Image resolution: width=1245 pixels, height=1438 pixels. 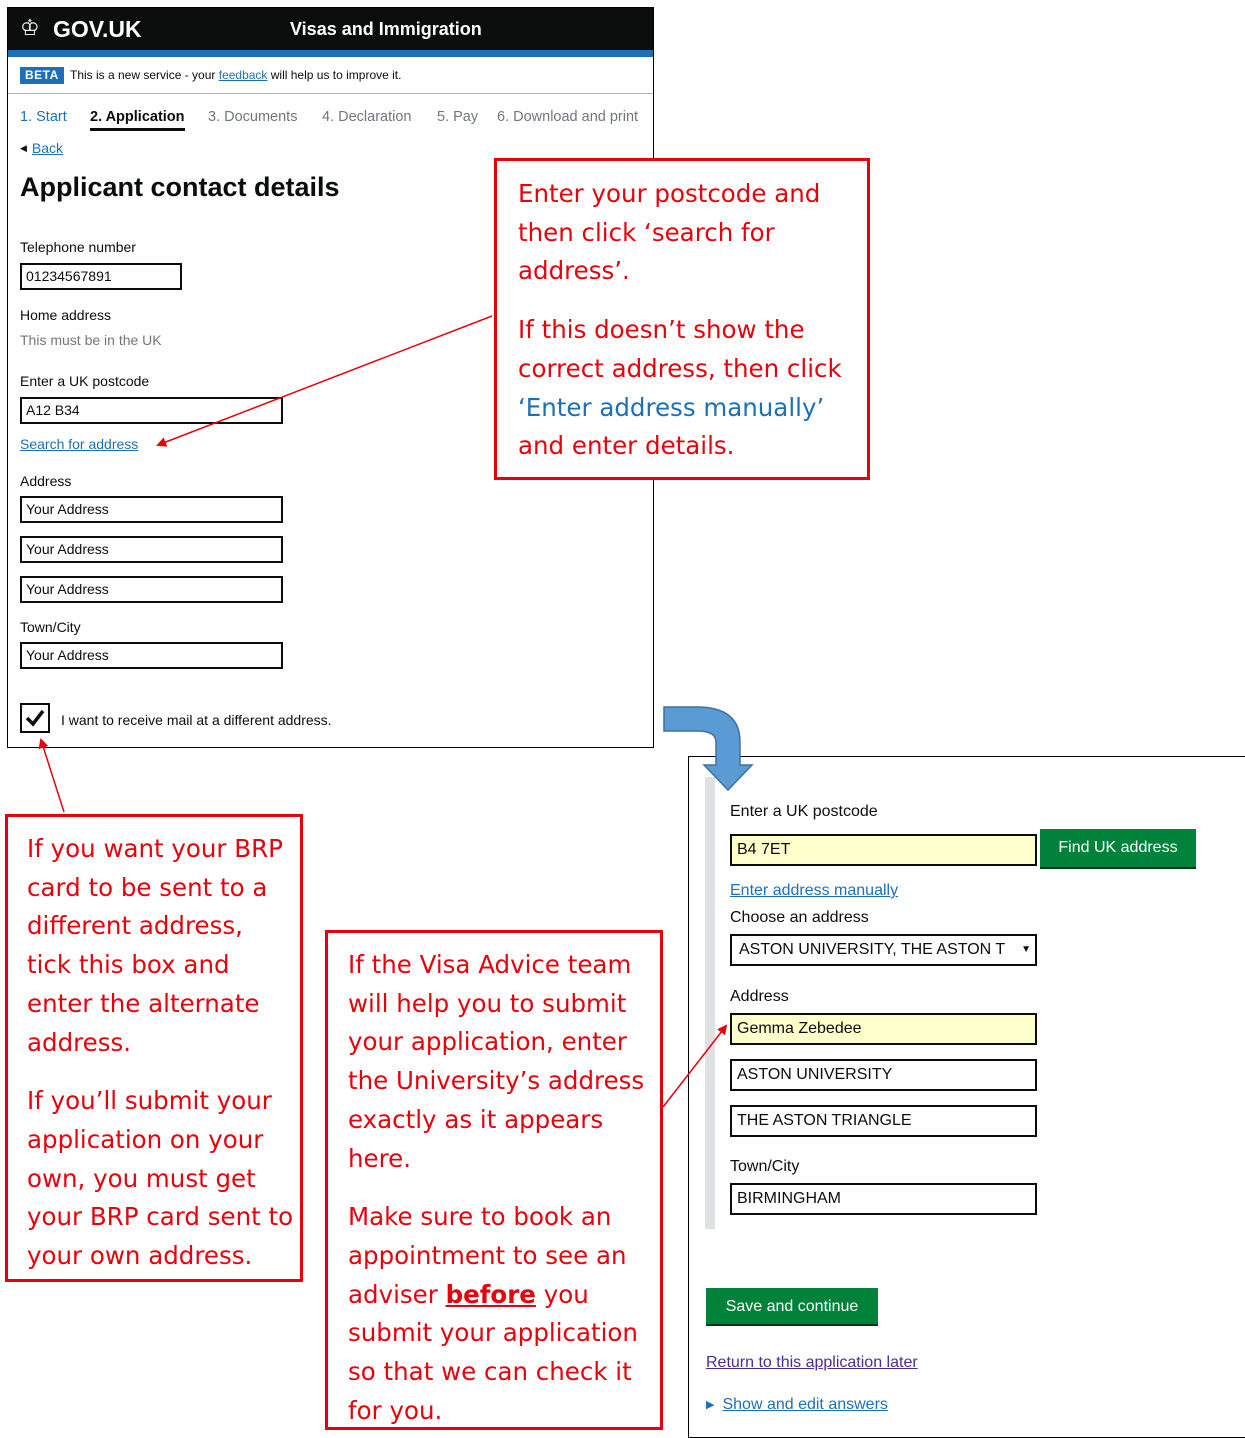 What do you see at coordinates (51, 775) in the screenshot?
I see `arrow-to-checkbox` at bounding box center [51, 775].